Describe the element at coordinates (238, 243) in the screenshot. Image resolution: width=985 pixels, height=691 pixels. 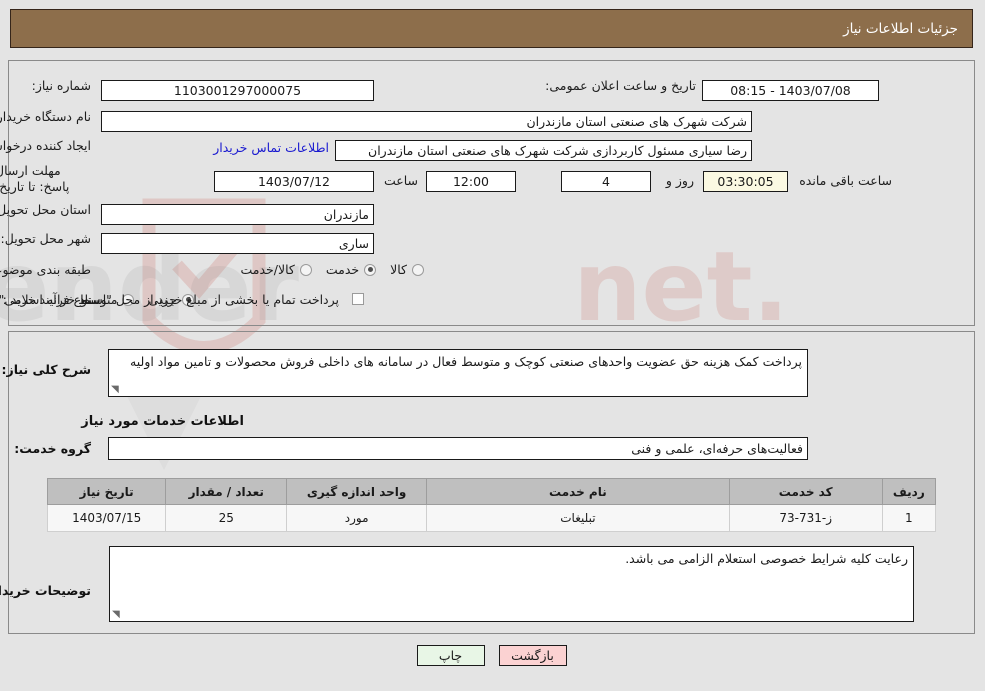
I see `city-value: ساری` at that location.